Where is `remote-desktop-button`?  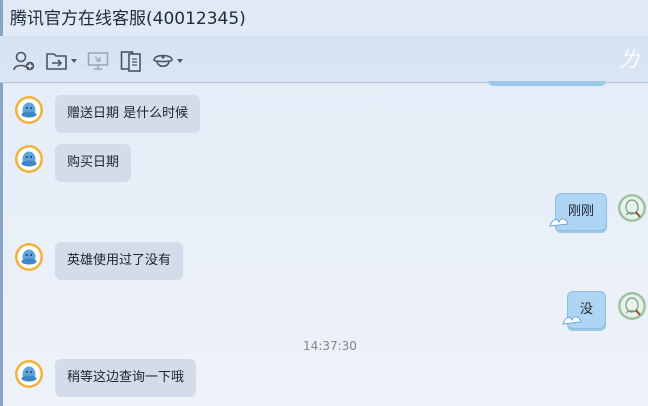 remote-desktop-button is located at coordinates (98, 61).